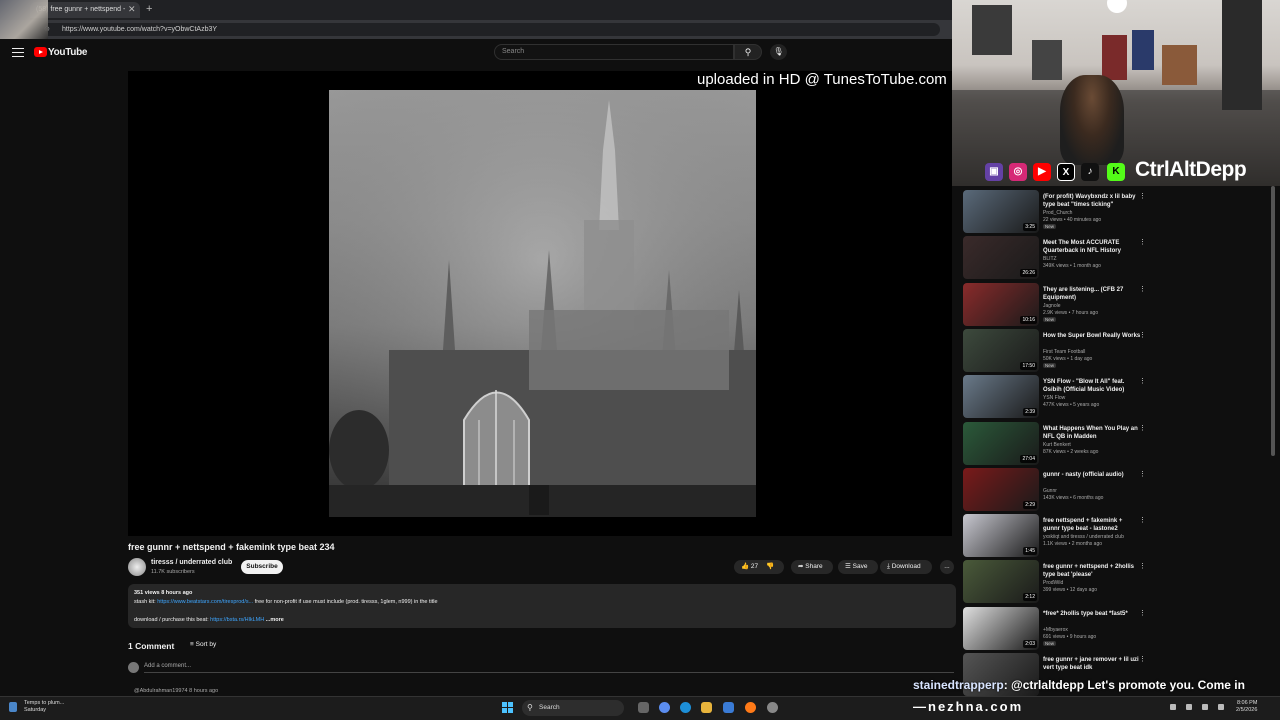 The image size is (1280, 720). I want to click on video-channel: Prod_Church, so click(1057, 213).